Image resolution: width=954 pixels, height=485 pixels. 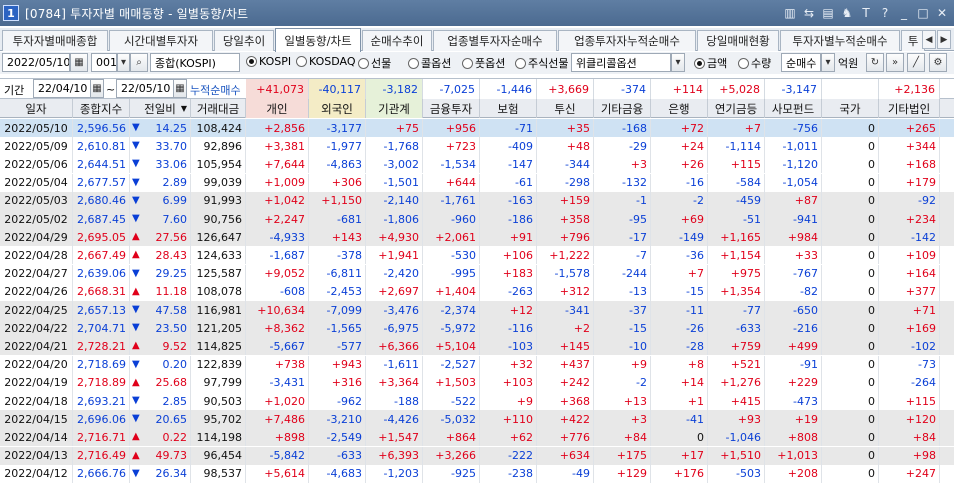 I want to click on col-header-fin-invest: 금융투자, so click(x=451, y=108).